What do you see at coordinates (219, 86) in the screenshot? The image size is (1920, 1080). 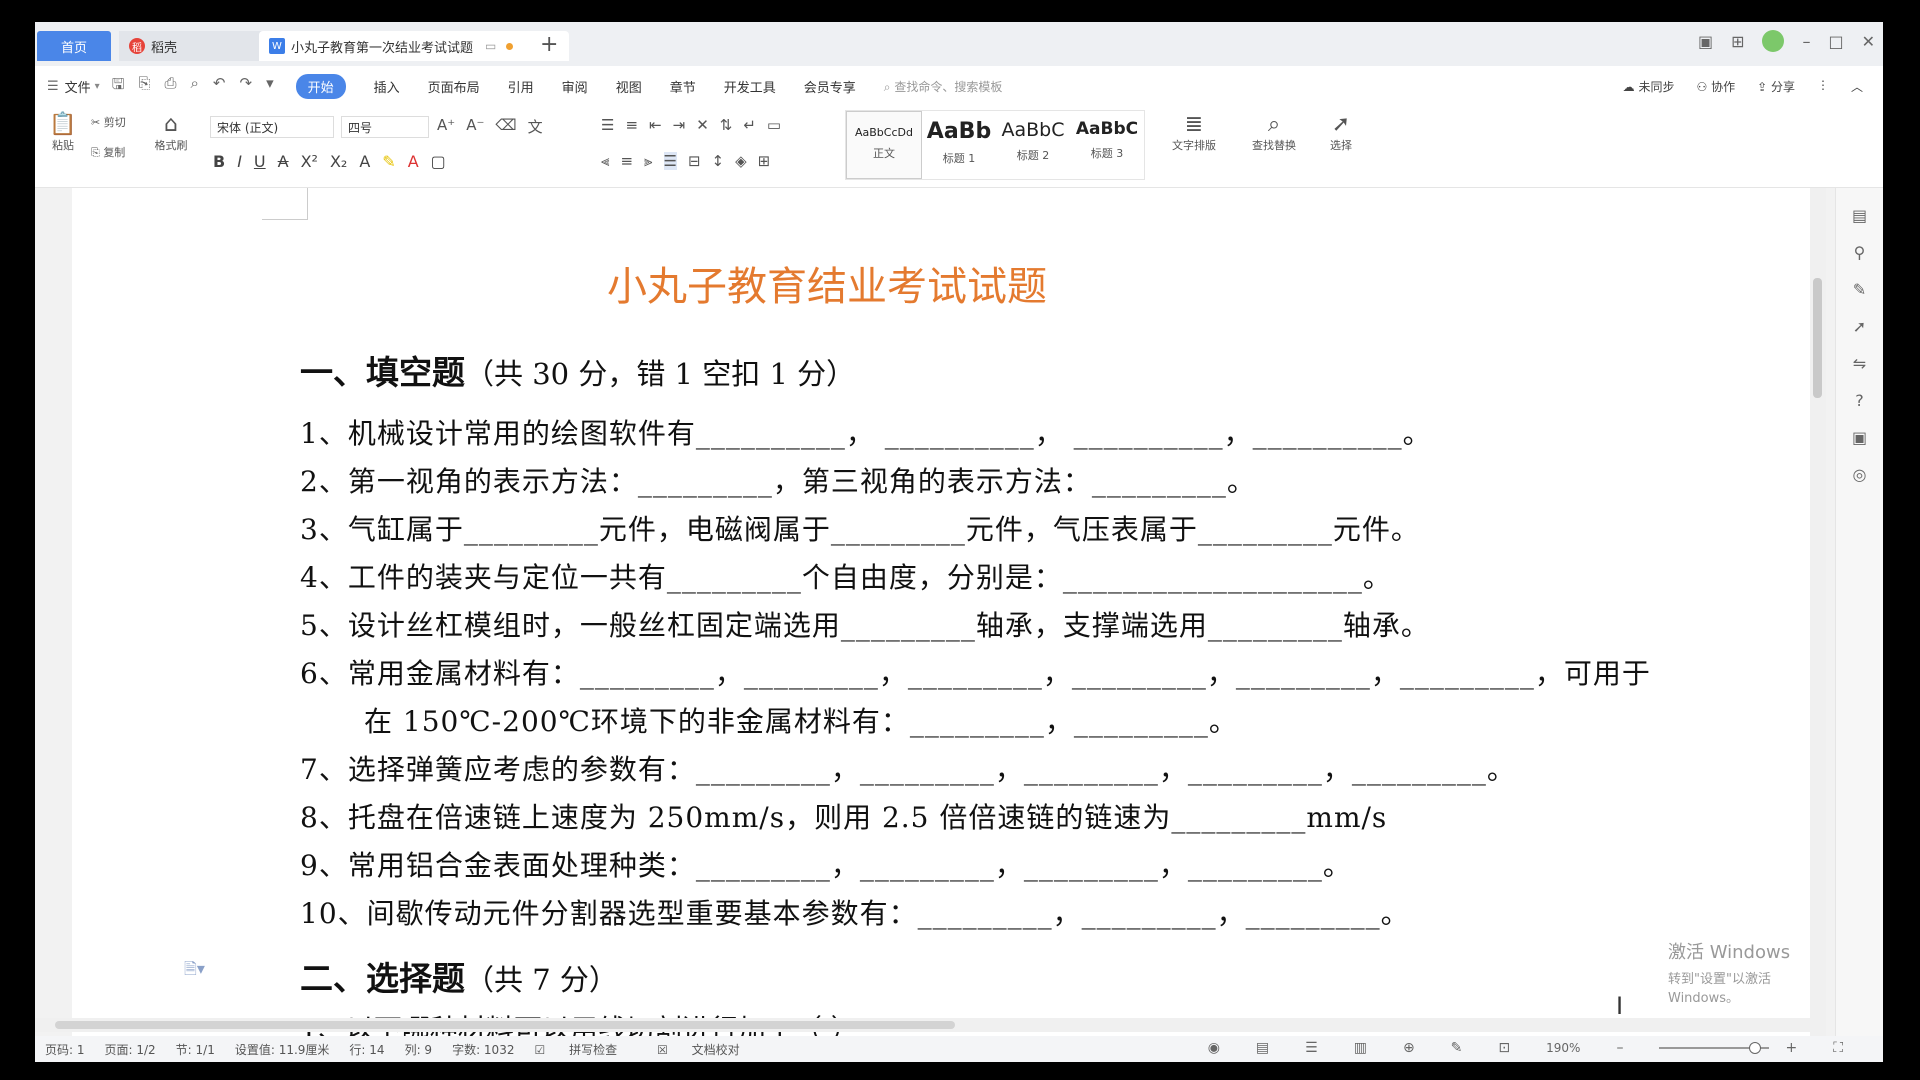 I see `undo-icon: ↶` at bounding box center [219, 86].